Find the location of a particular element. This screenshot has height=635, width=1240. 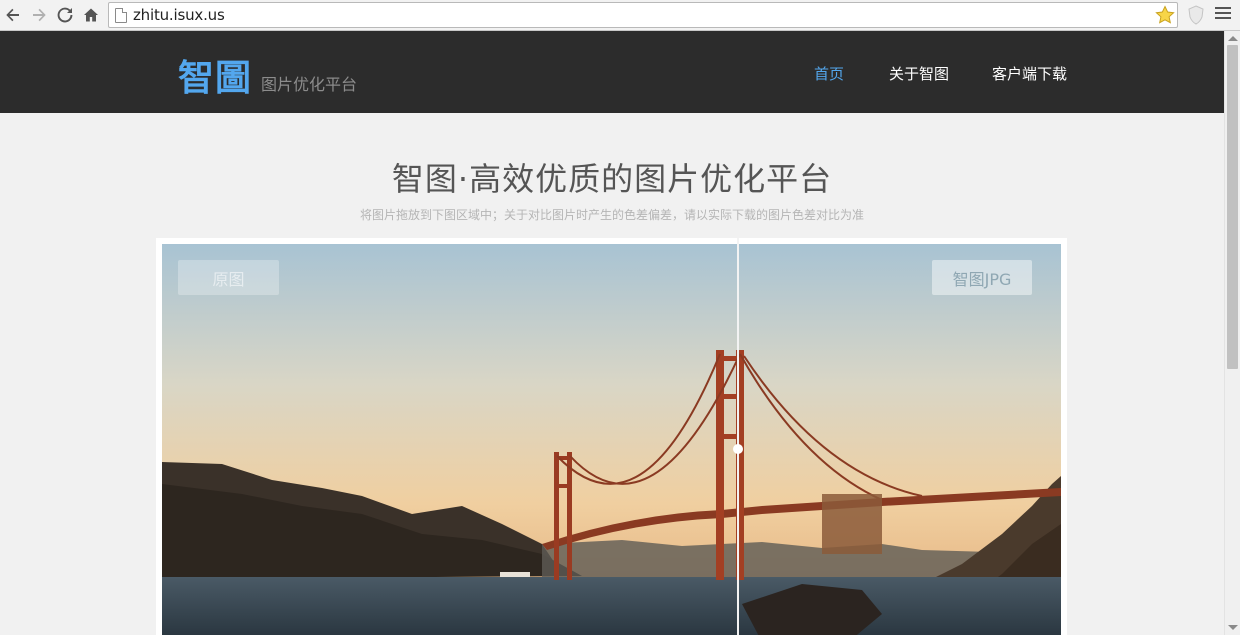

menu-icon is located at coordinates (1223, 15).